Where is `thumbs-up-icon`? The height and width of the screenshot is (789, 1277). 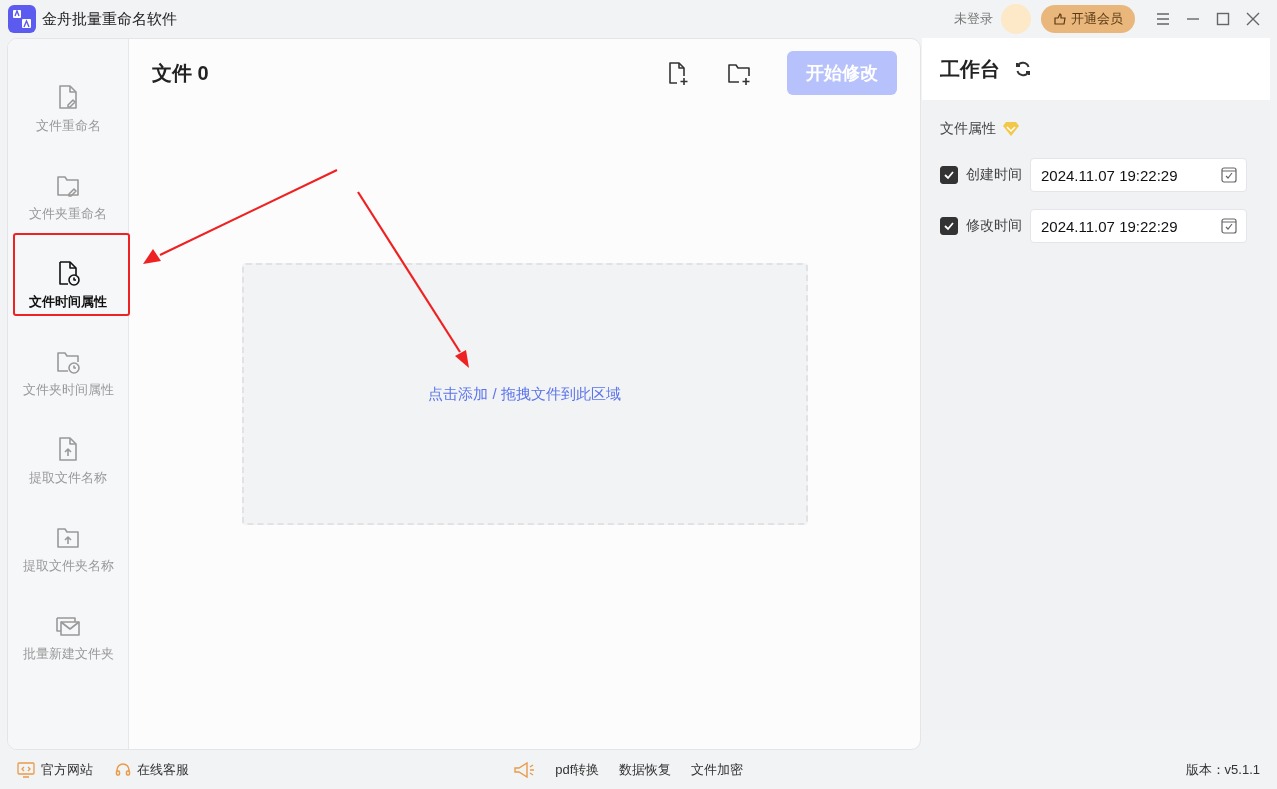
thumbs-up-icon is located at coordinates (1060, 19).